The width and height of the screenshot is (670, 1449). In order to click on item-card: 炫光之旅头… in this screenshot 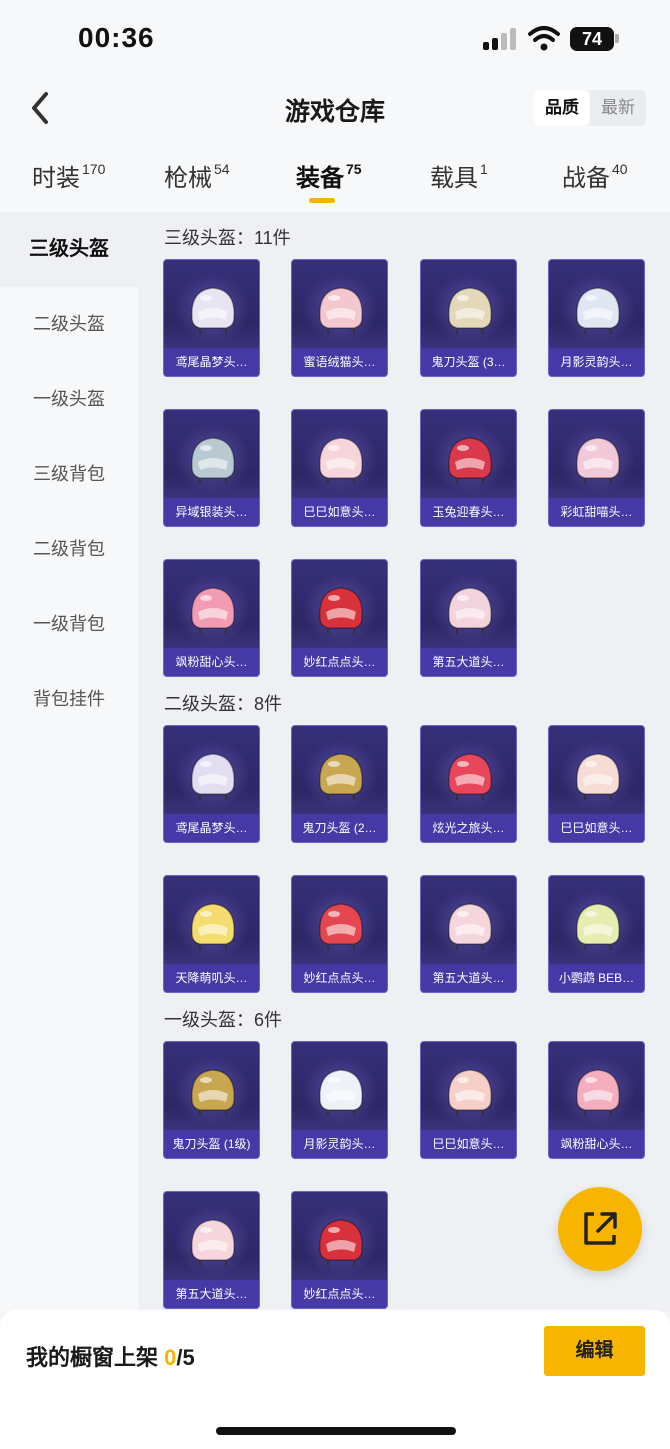, I will do `click(468, 784)`.